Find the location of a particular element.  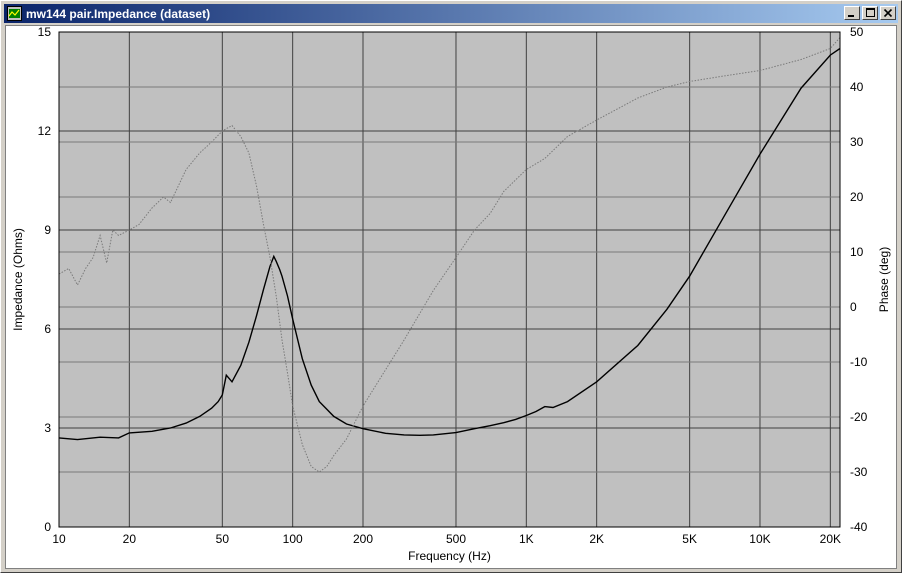

x-tick-label: 200 is located at coordinates (363, 539).